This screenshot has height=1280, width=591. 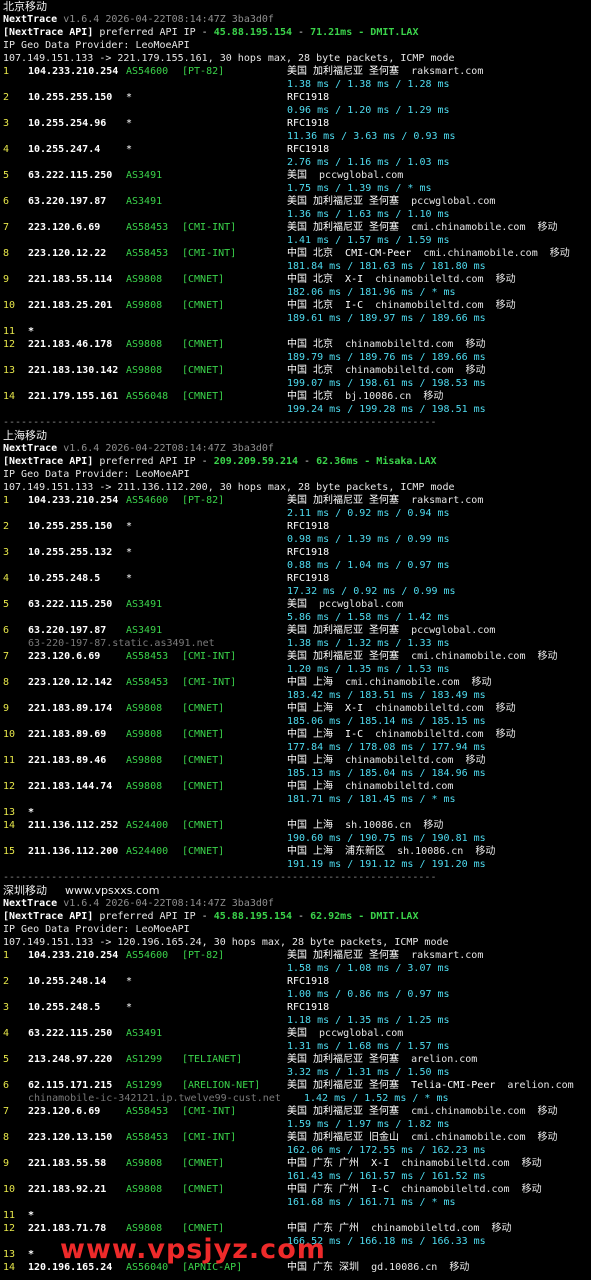 What do you see at coordinates (295, 162) in the screenshot?
I see `hop-latency-row: 2.76 ms / 1.16 ms / 1.03 ms` at bounding box center [295, 162].